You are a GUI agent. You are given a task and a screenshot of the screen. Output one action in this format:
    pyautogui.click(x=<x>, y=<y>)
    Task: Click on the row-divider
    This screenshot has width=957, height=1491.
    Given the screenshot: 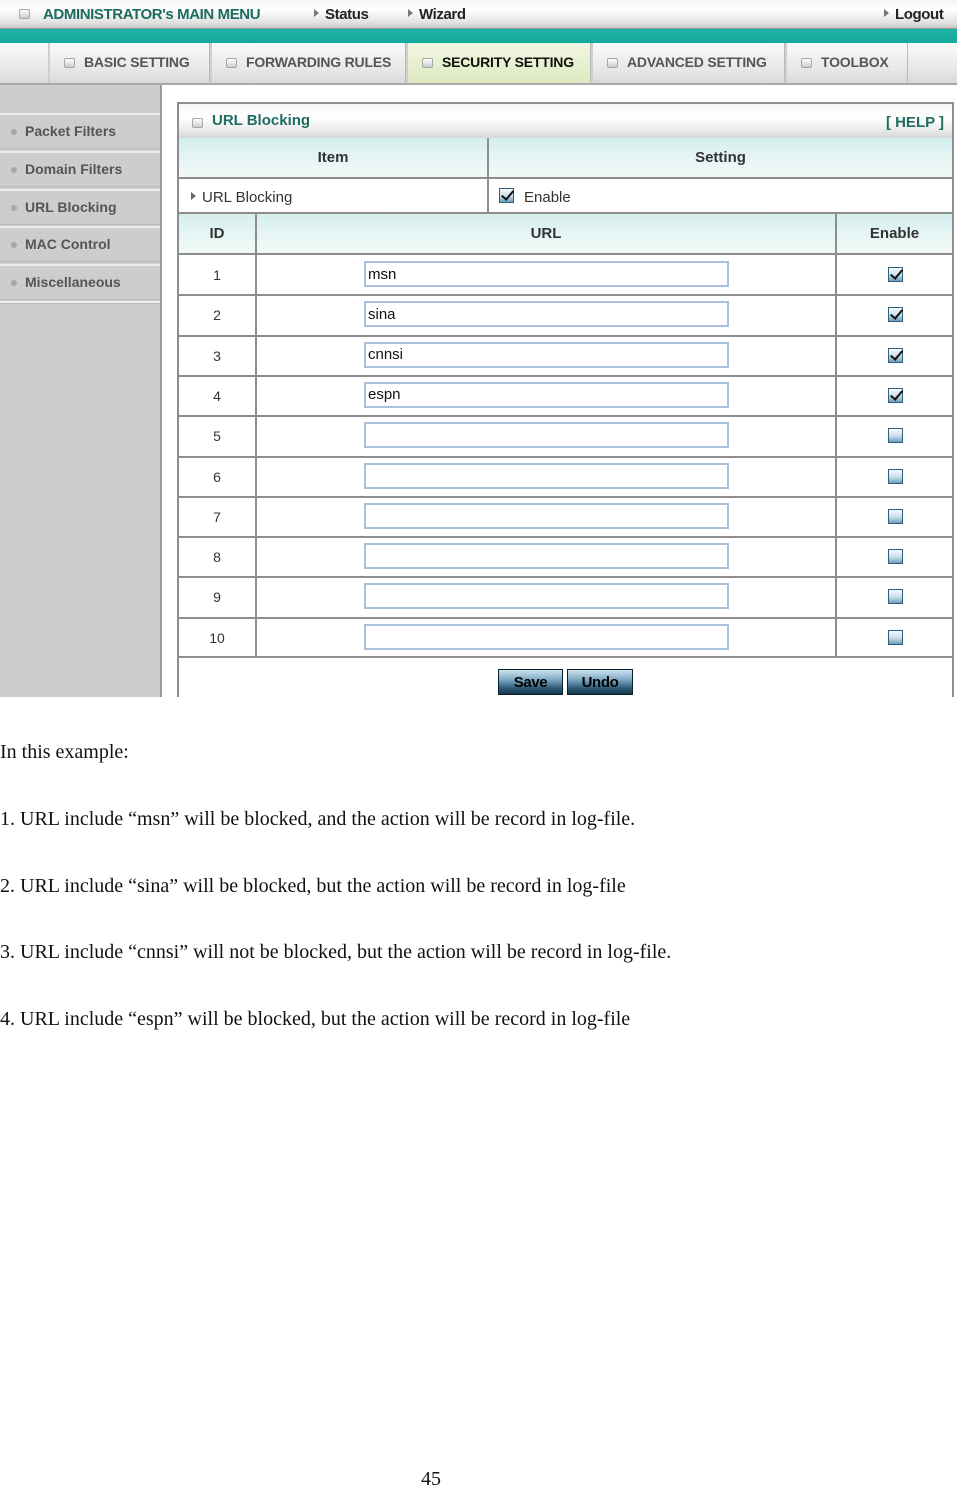 What is the action you would take?
    pyautogui.click(x=565, y=657)
    